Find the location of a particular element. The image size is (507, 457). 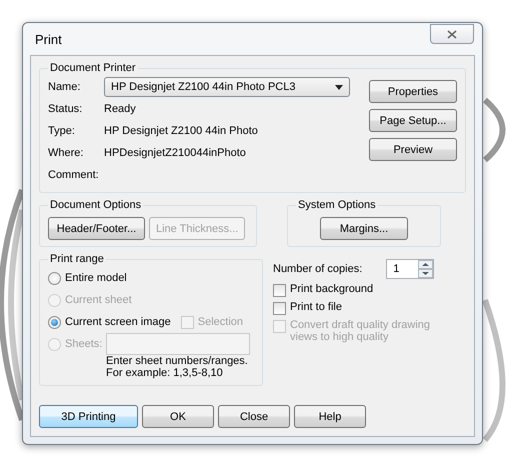

checkbox-label: Print background is located at coordinates (332, 289).